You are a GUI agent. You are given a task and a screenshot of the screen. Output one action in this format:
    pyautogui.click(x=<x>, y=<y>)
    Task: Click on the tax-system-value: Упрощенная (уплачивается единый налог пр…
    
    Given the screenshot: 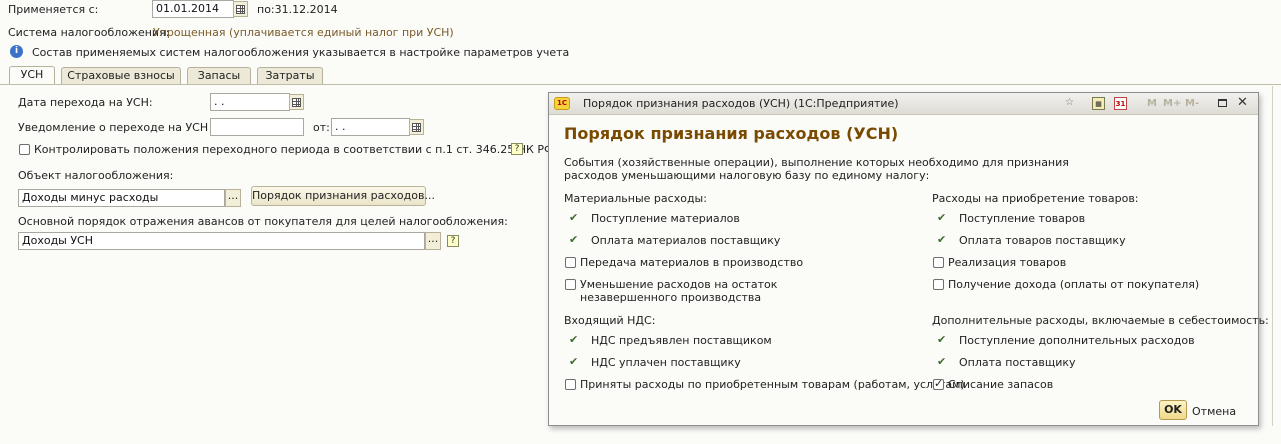 What is the action you would take?
    pyautogui.click(x=303, y=32)
    